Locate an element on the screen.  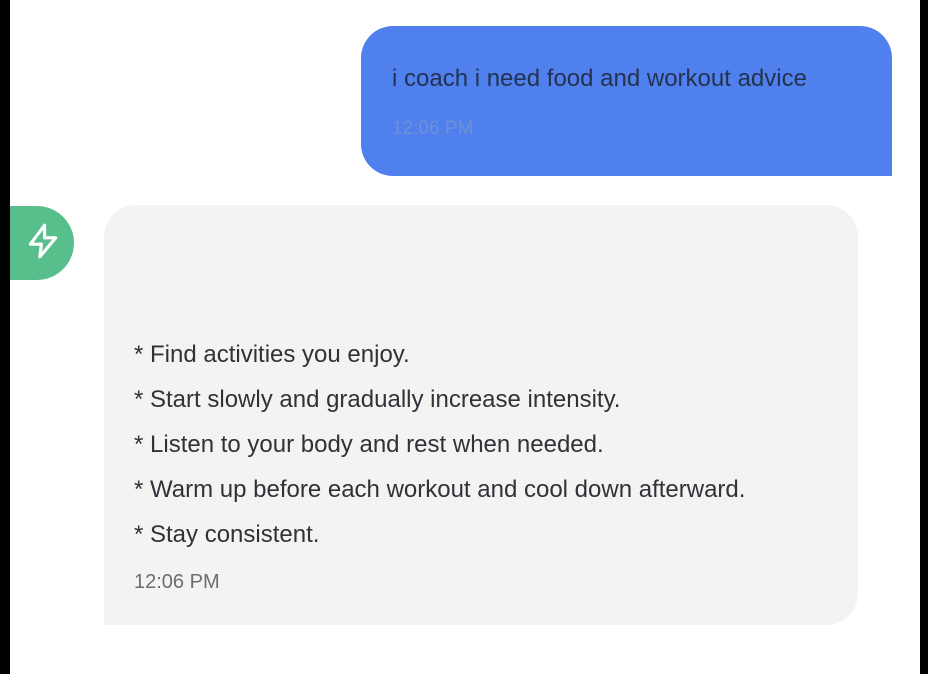
assistant-message-time: 12:06 PM is located at coordinates (177, 582).